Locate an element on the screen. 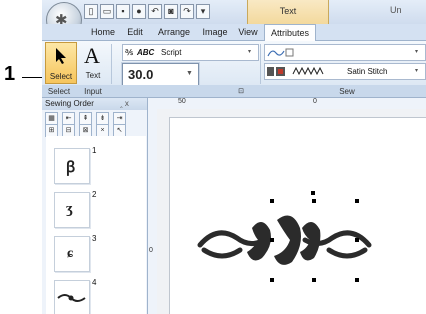  callout-number: 1 is located at coordinates (10, 74).